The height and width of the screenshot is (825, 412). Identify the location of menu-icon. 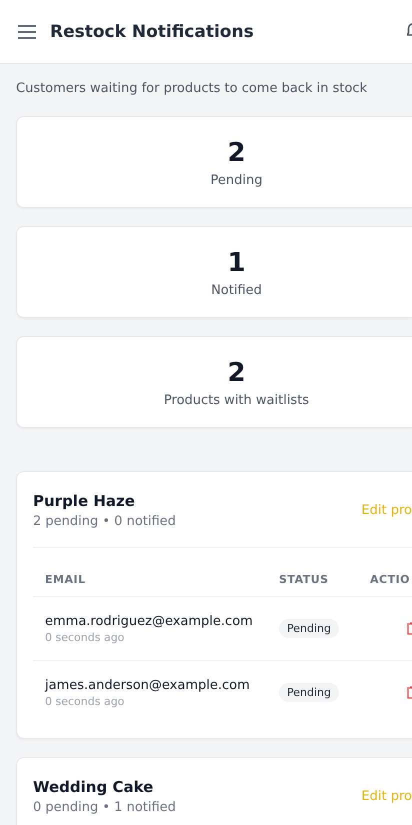
(27, 31).